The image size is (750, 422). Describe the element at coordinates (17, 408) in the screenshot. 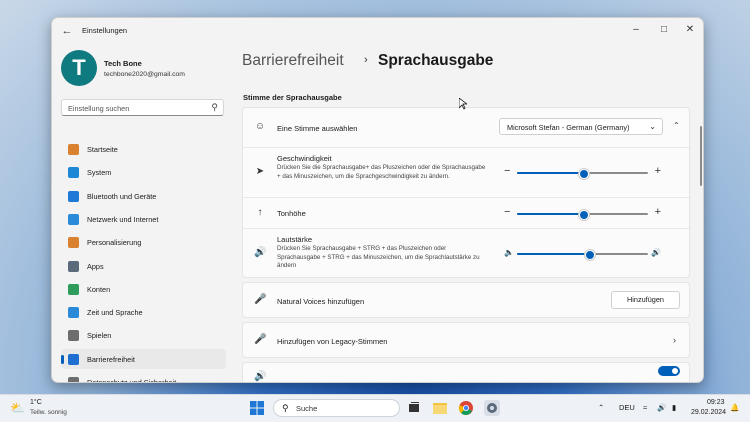

I see `weather-sun-cloud-icon: ⛅` at that location.